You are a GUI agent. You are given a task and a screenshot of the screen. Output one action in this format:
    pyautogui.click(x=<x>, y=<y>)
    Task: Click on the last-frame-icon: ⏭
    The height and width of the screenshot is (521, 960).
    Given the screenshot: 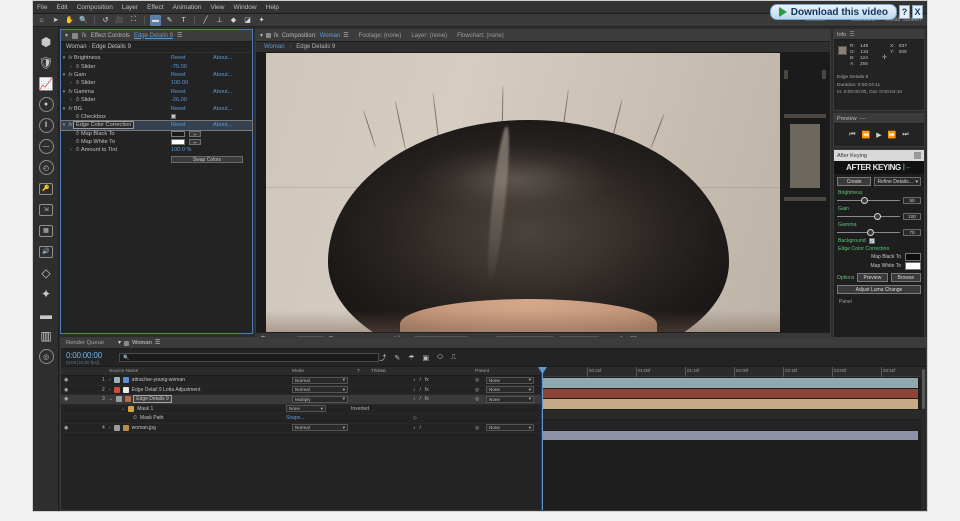 What is the action you would take?
    pyautogui.click(x=905, y=135)
    